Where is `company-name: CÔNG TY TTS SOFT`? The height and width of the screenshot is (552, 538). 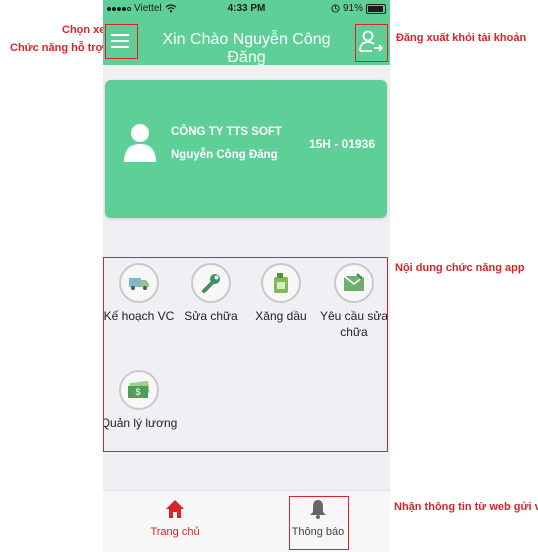
company-name: CÔNG TY TTS SOFT is located at coordinates (226, 132).